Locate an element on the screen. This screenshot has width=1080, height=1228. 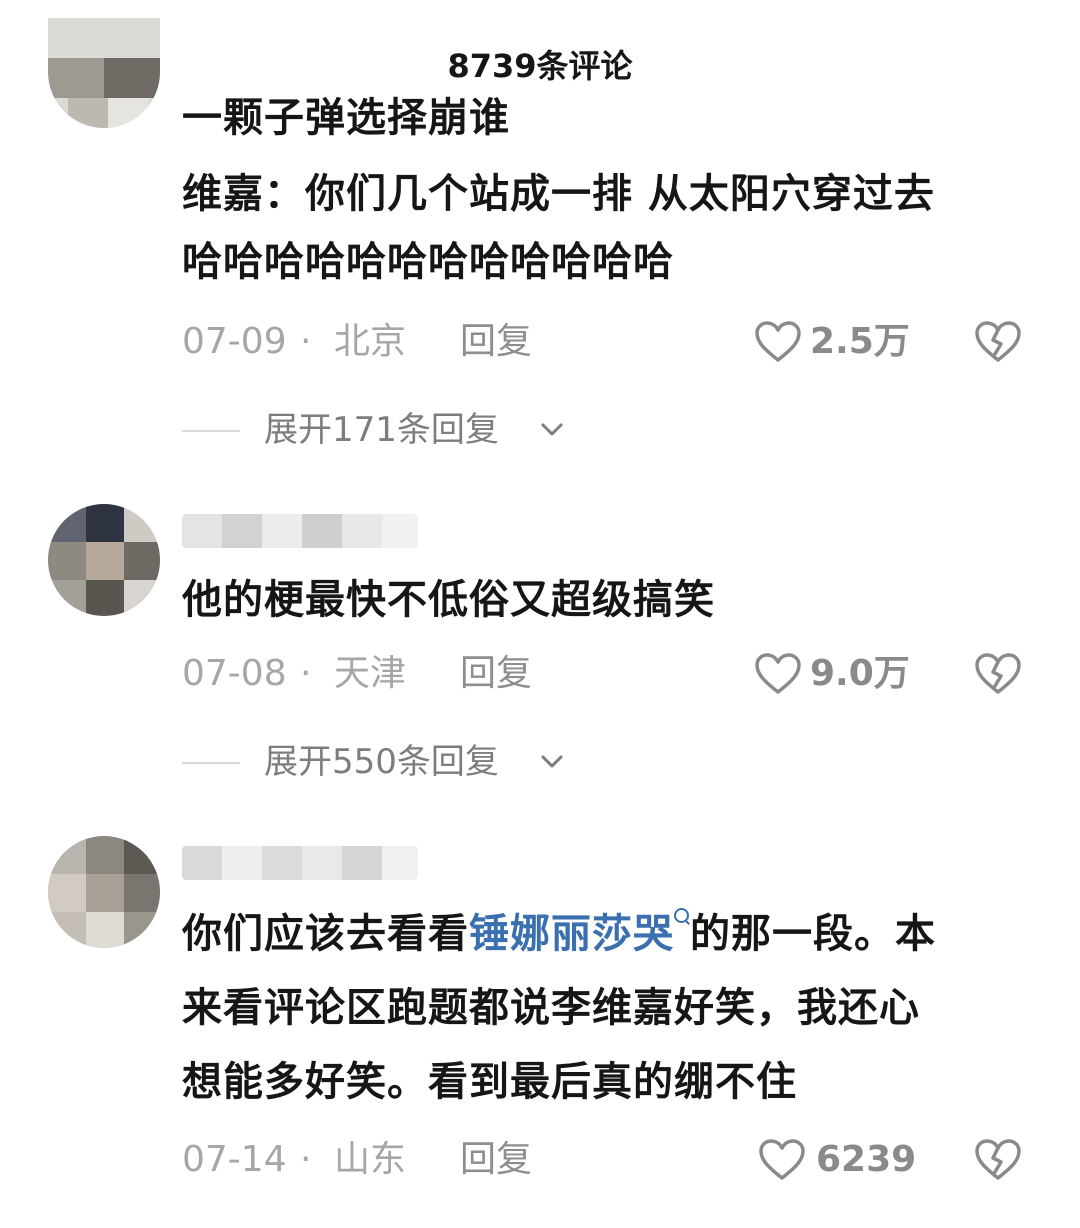
comment-meta: 07-08 · 天津 回复 9.0万 is located at coordinates (607, 674).